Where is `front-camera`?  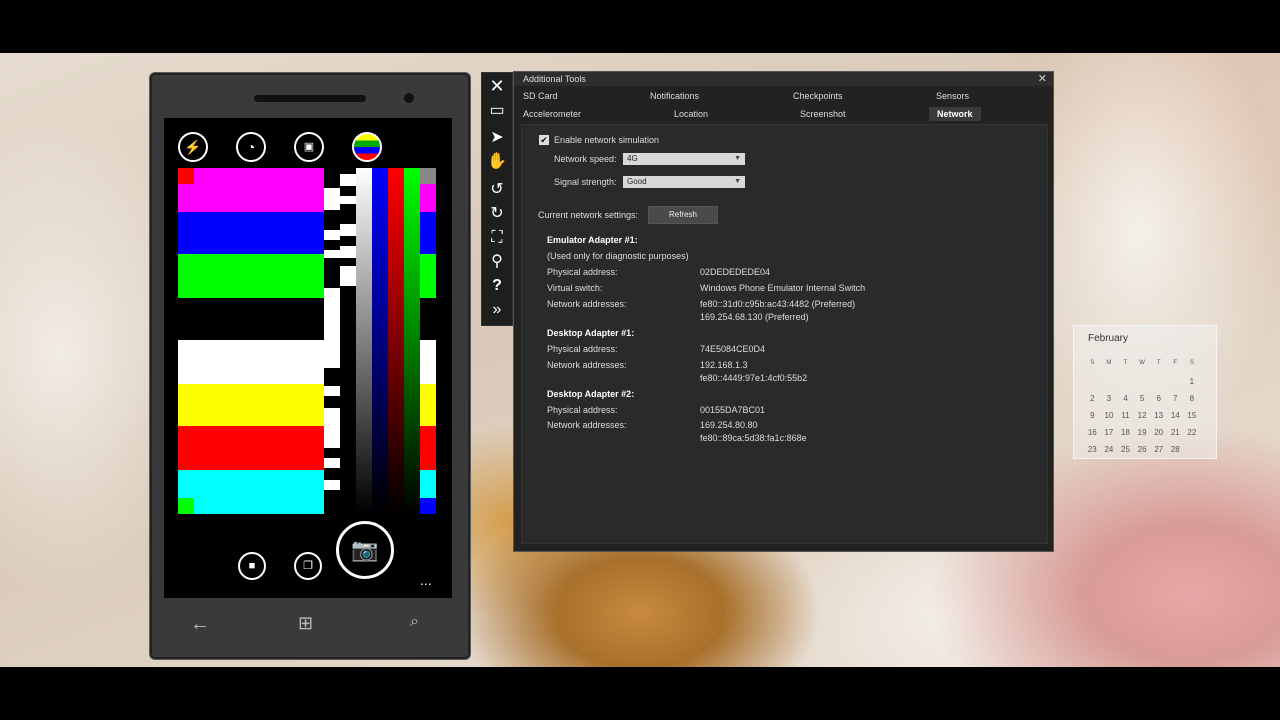
front-camera is located at coordinates (409, 98).